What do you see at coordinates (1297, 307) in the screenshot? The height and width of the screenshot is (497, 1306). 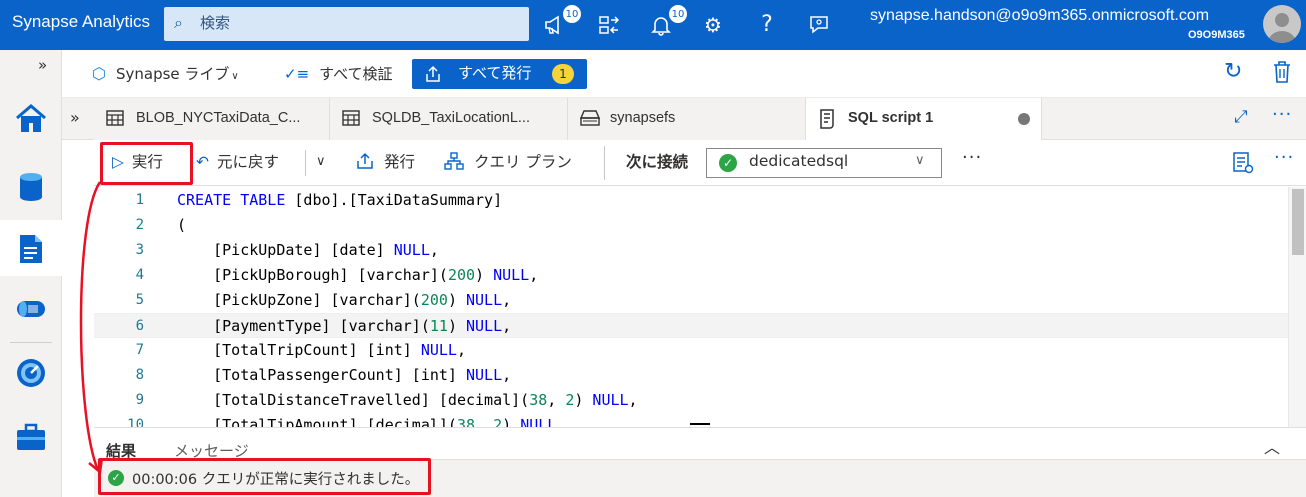 I see `vertical-scrollbar` at bounding box center [1297, 307].